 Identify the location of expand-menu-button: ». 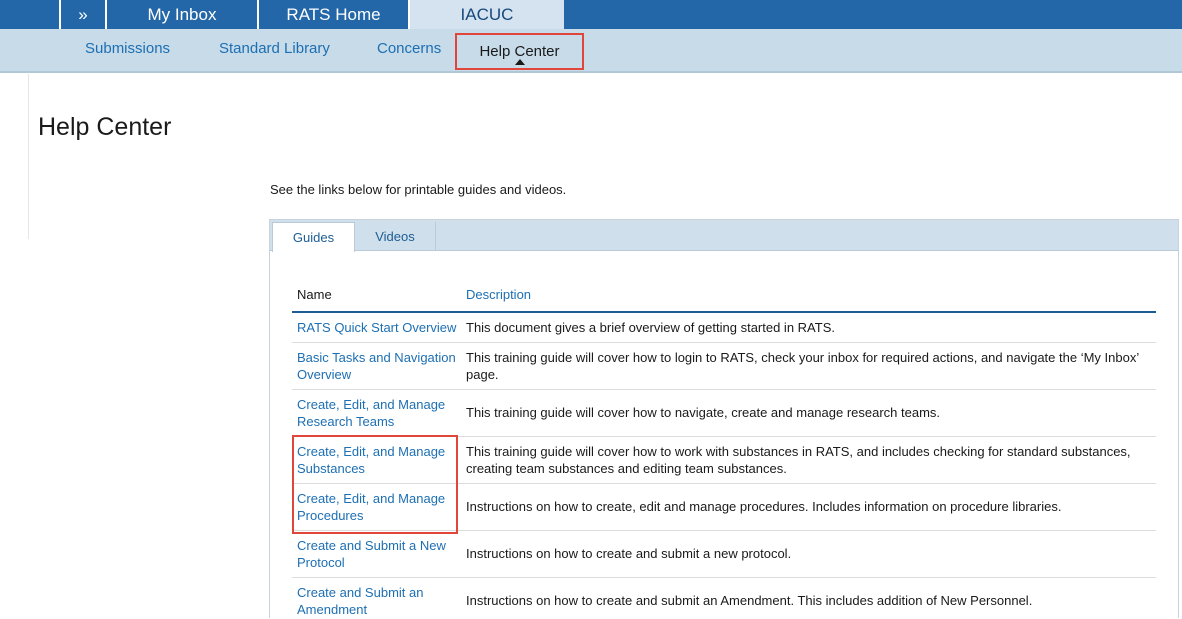
(83, 14).